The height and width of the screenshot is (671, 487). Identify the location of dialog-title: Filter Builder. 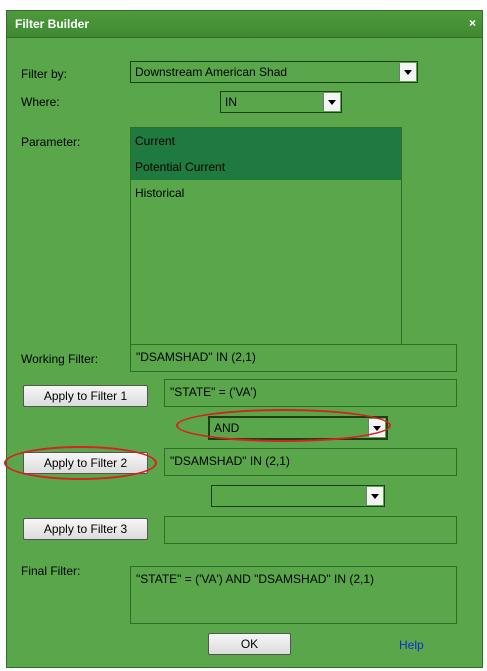
(52, 24).